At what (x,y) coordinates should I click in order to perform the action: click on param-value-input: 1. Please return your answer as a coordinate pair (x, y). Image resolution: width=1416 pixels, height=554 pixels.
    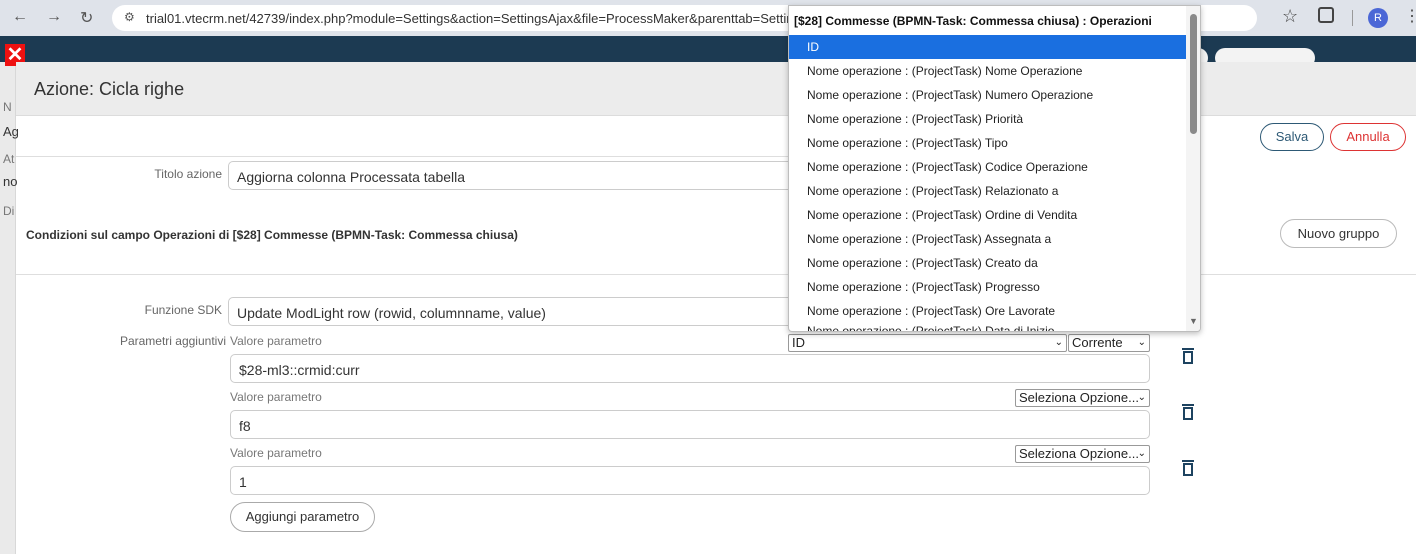
    Looking at the image, I should click on (690, 480).